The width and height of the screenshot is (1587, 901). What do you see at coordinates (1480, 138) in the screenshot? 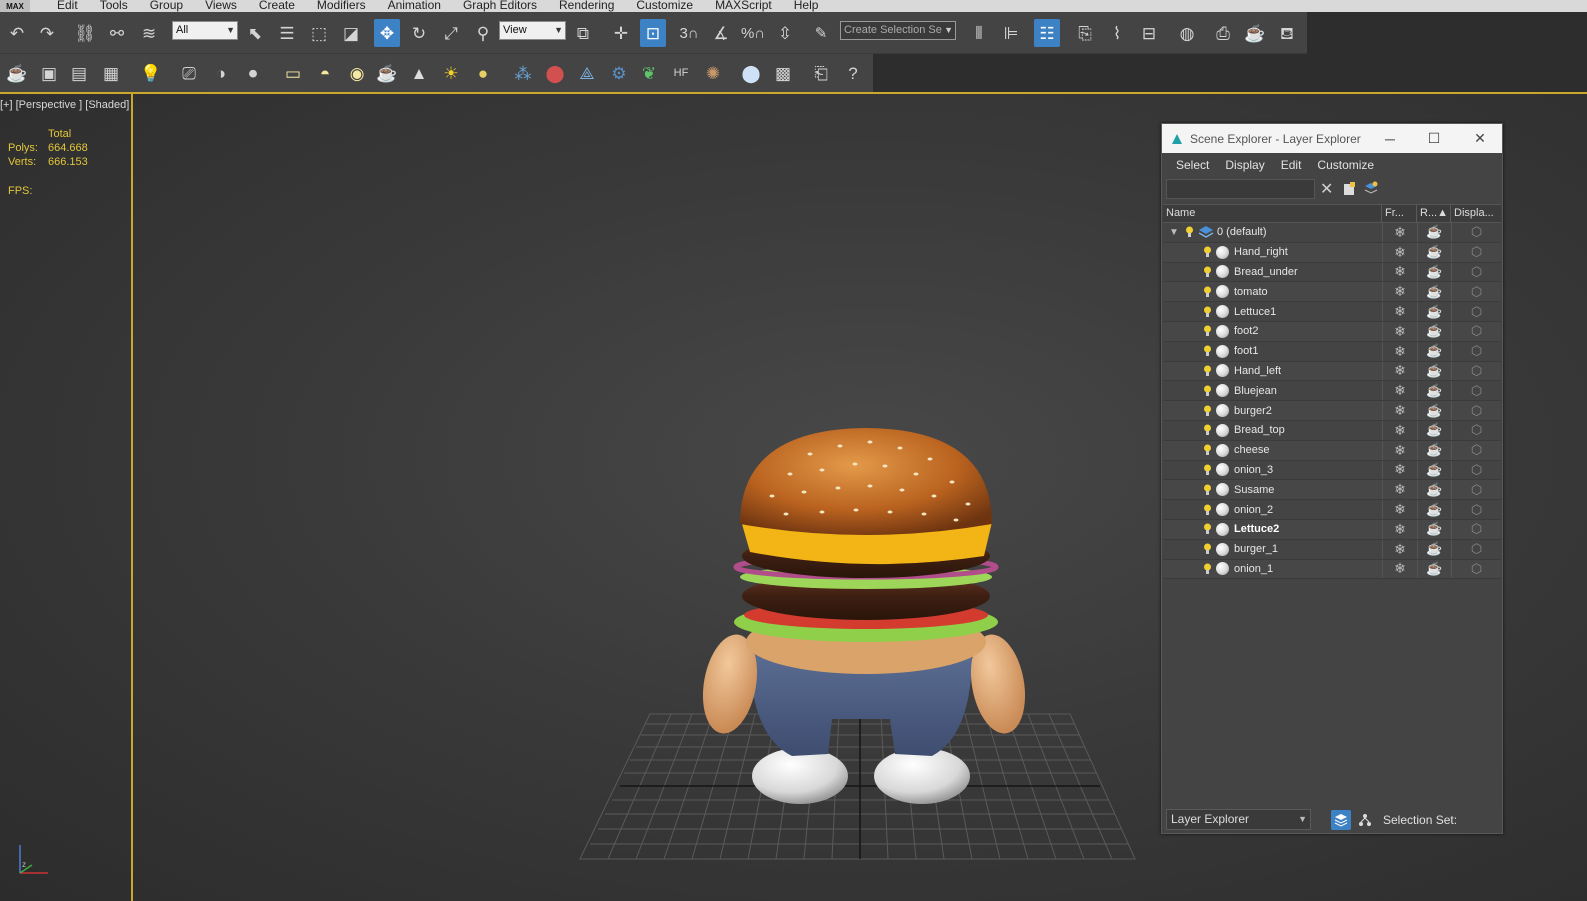
I see `close-icon: ✕` at bounding box center [1480, 138].